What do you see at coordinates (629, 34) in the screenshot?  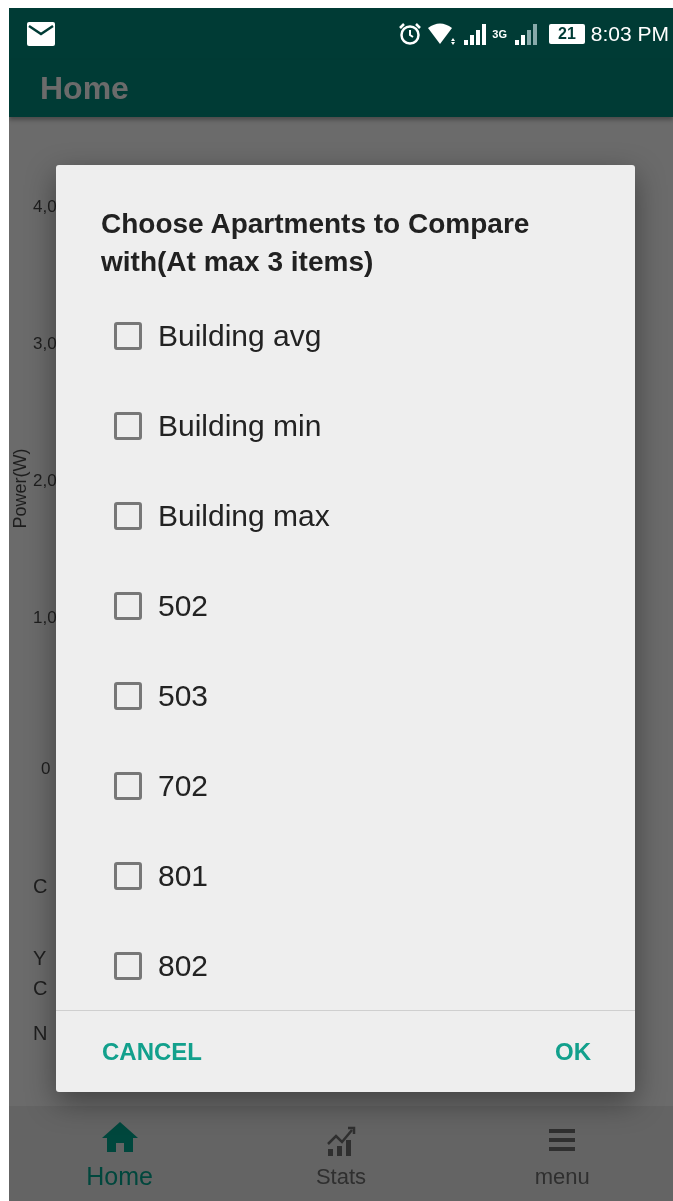 I see `clock-time: 8:03 PM` at bounding box center [629, 34].